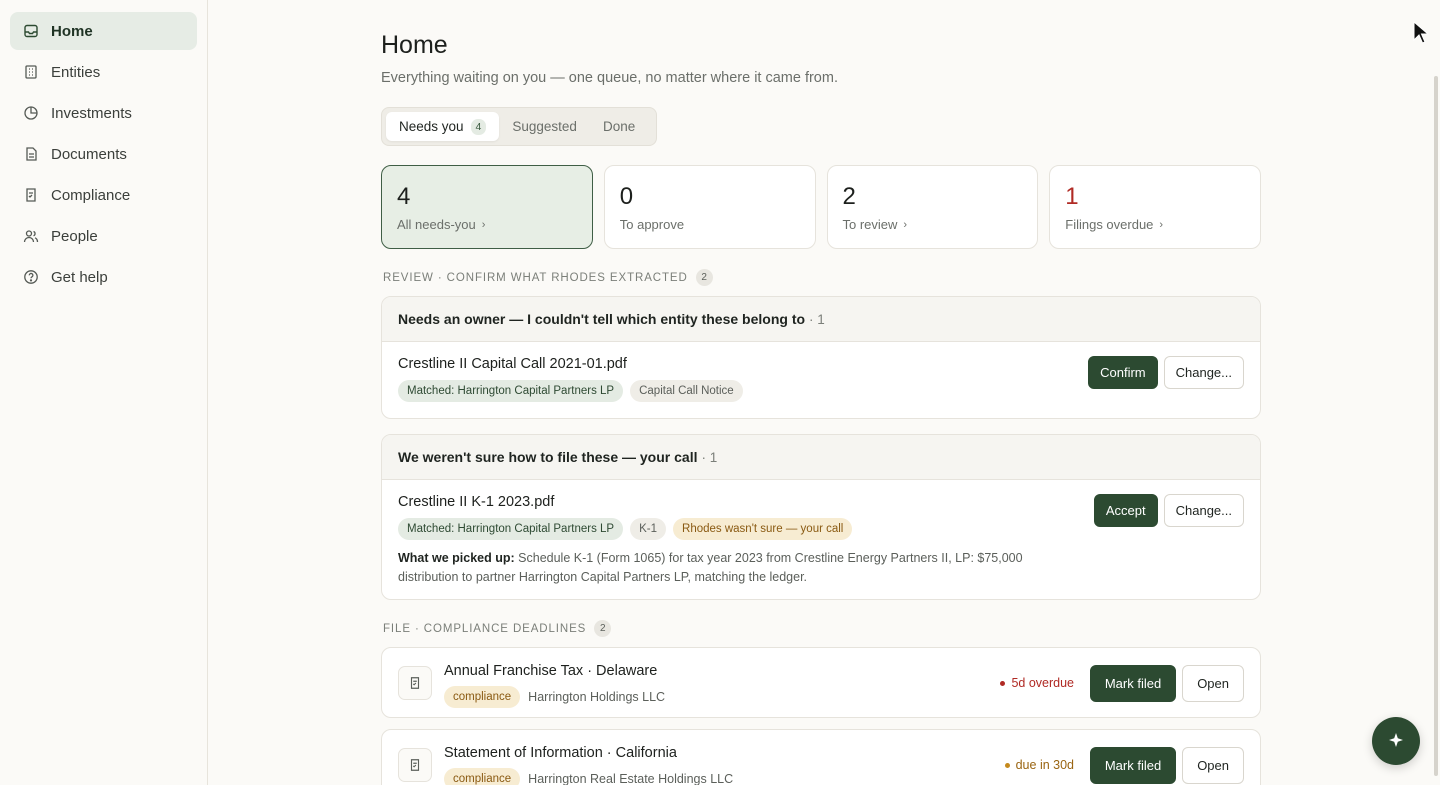 This screenshot has width=1440, height=785. What do you see at coordinates (1072, 196) in the screenshot?
I see `stat-number: 1` at bounding box center [1072, 196].